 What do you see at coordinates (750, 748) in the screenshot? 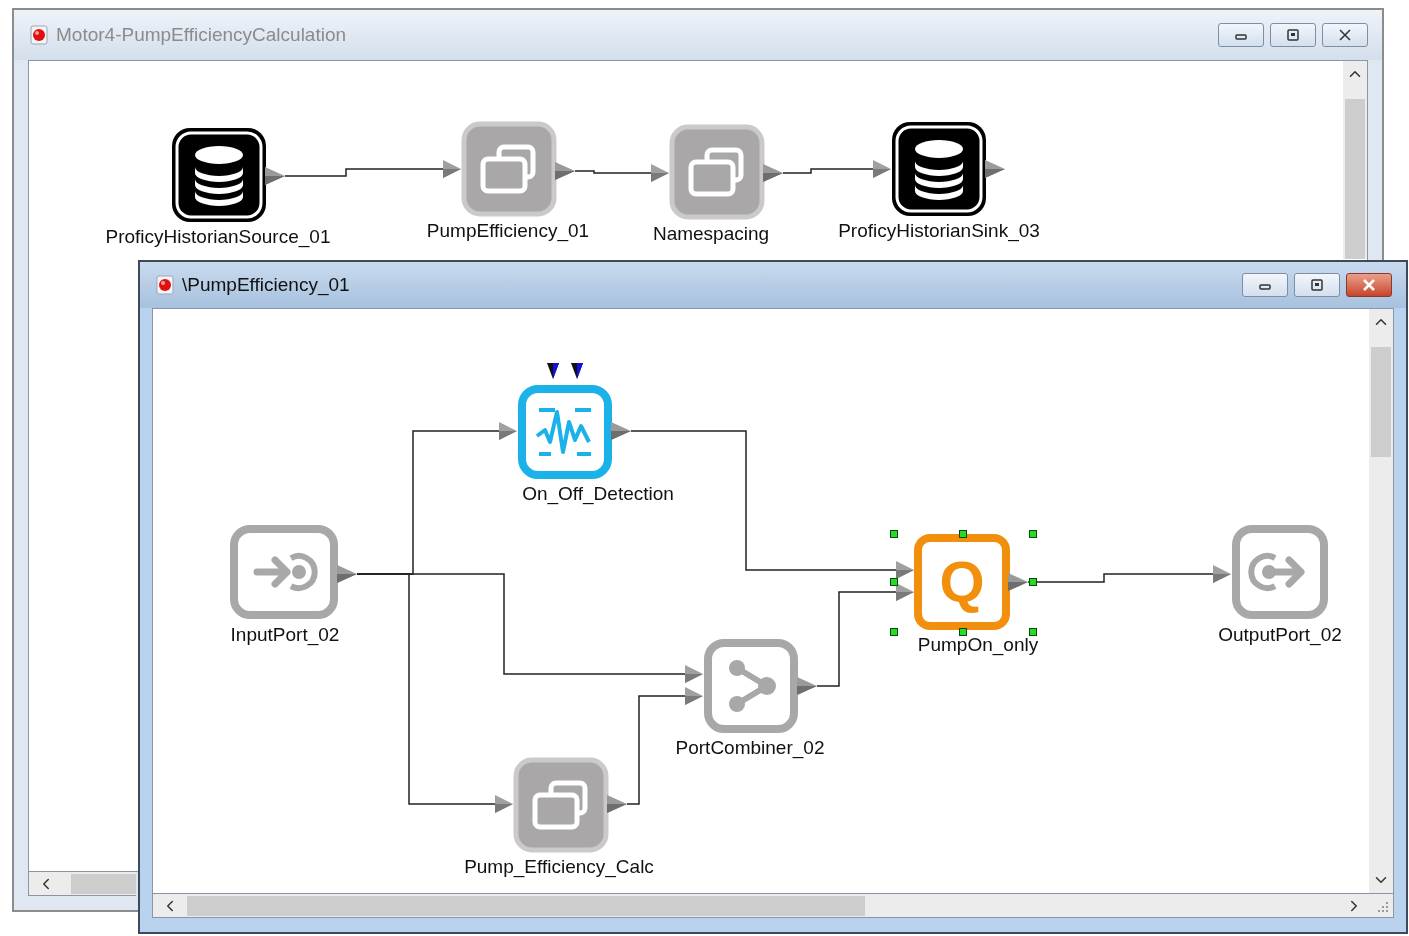
I see `node-label: PortCombiner_02` at bounding box center [750, 748].